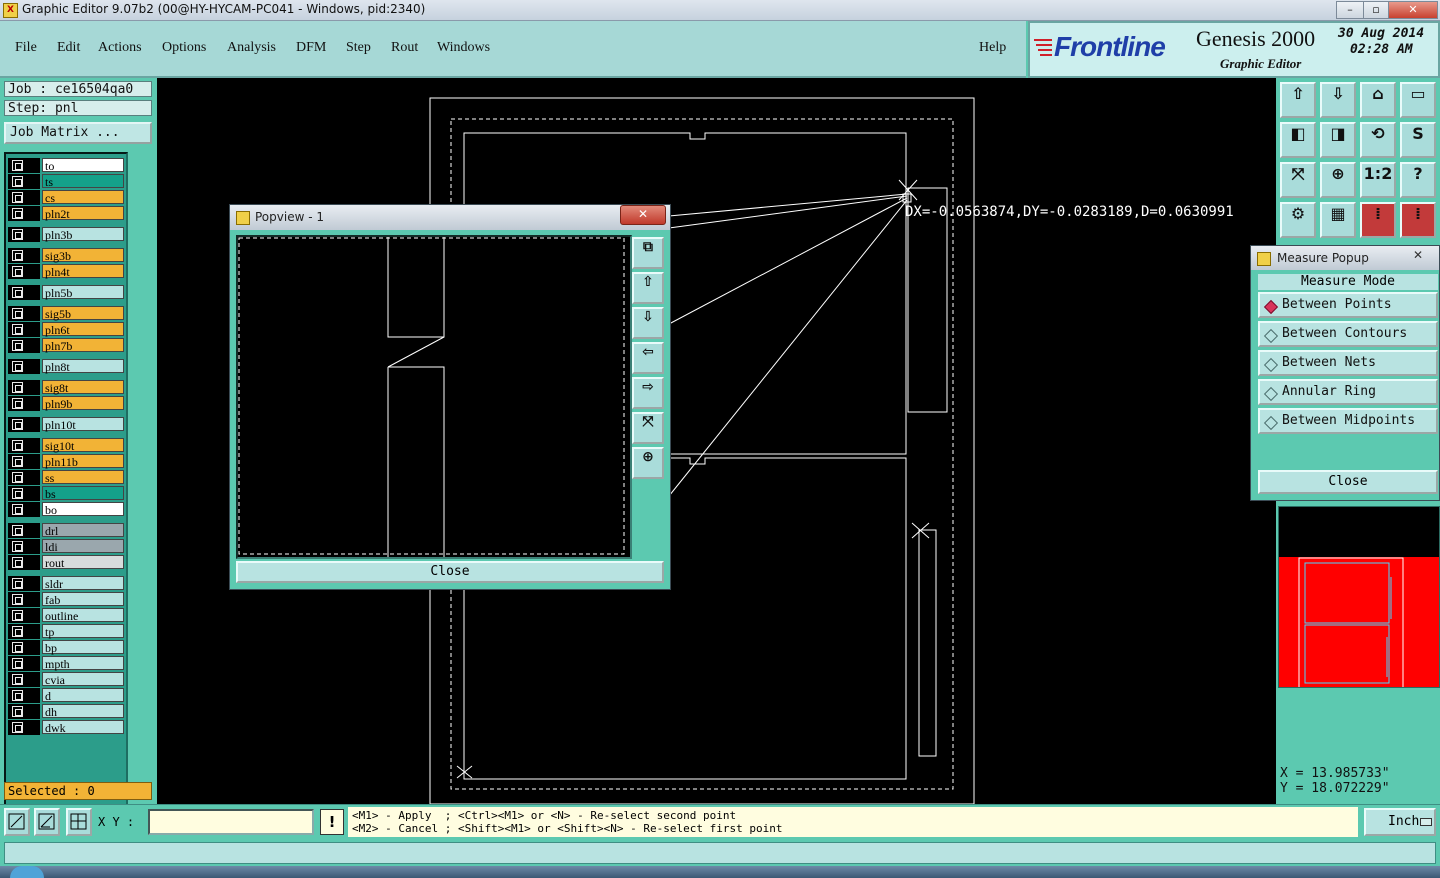 The width and height of the screenshot is (1440, 878). I want to click on layer-row: pln2t, so click(67, 213).